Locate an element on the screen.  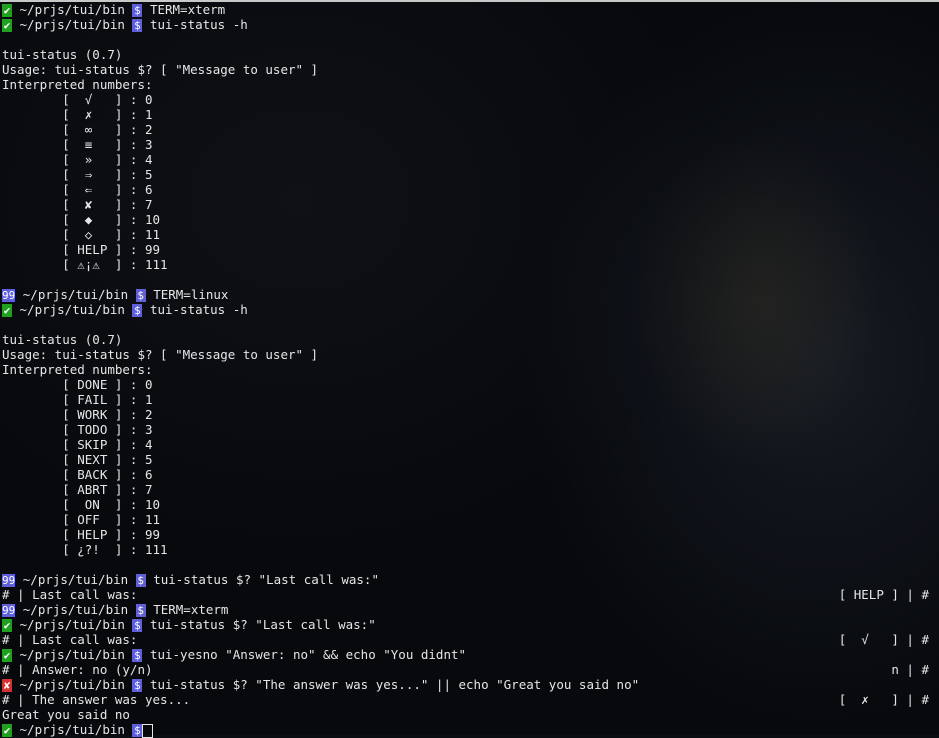
status-row: [ BACK ] : 6 is located at coordinates (77, 474).